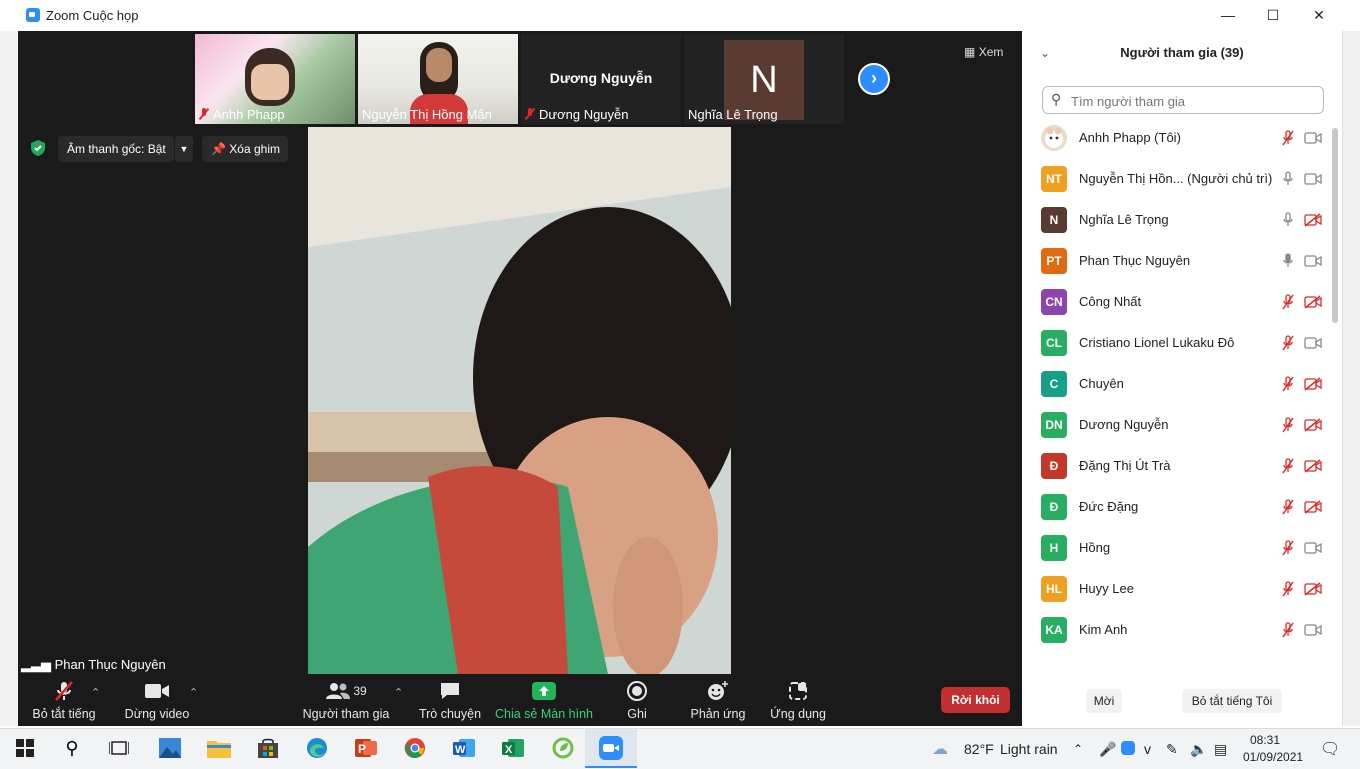  I want to click on leave-button: Rời khỏi, so click(975, 700).